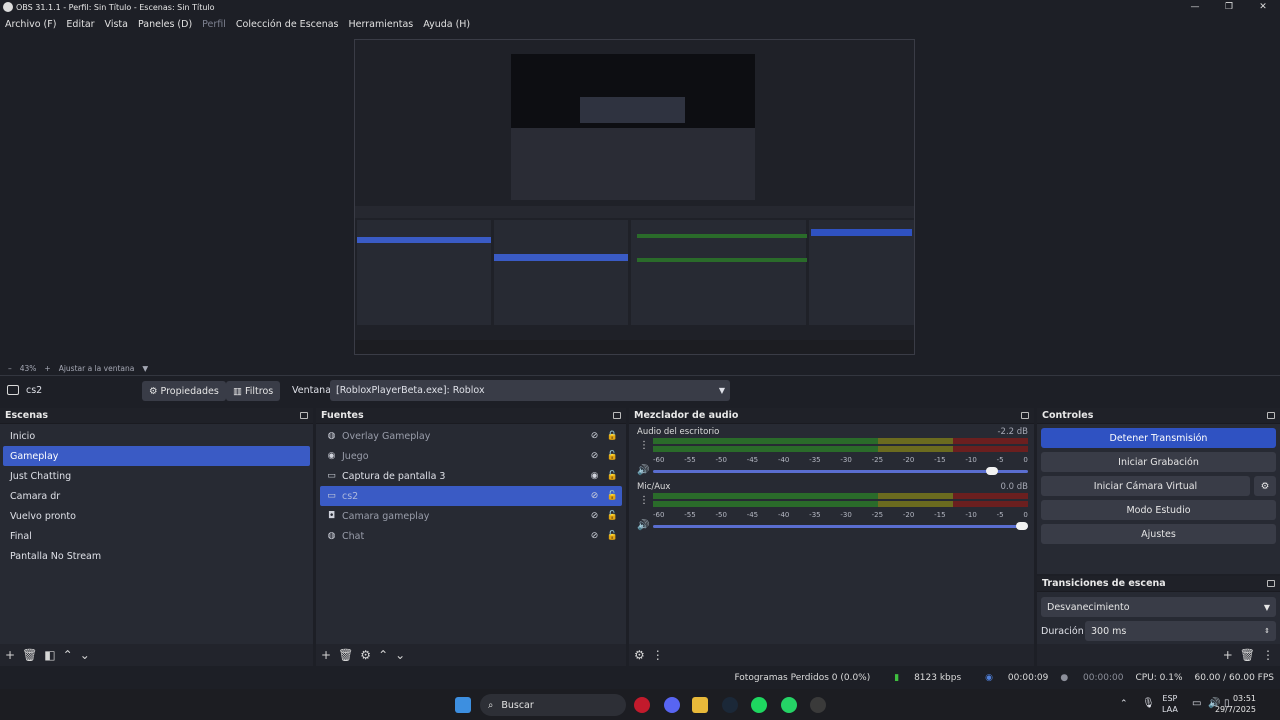 The image size is (1280, 720). What do you see at coordinates (10, 368) in the screenshot?
I see `zoom-out-button: –` at bounding box center [10, 368].